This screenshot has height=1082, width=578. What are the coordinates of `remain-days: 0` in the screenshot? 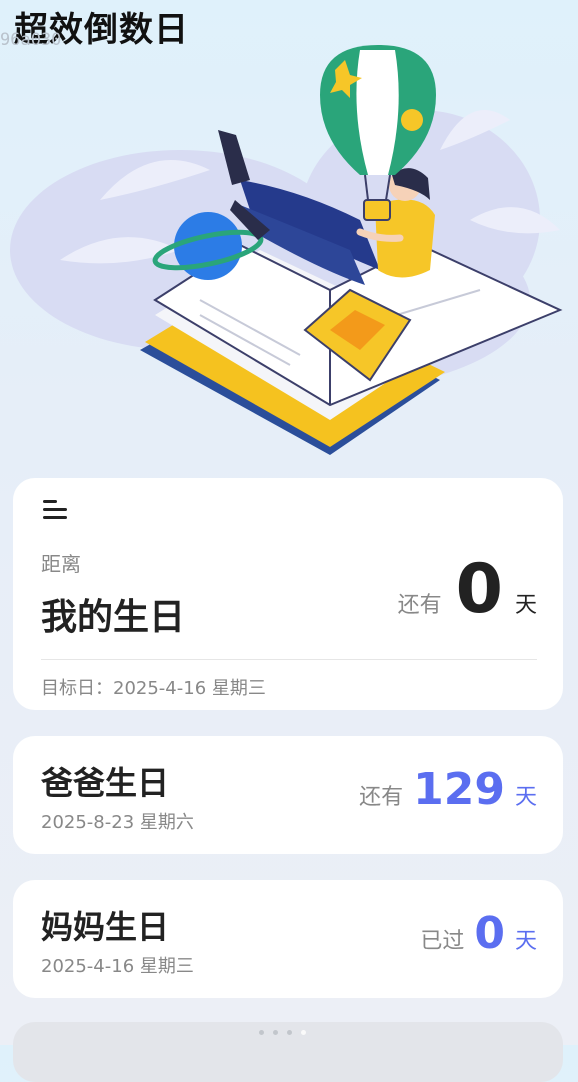 It's located at (479, 589).